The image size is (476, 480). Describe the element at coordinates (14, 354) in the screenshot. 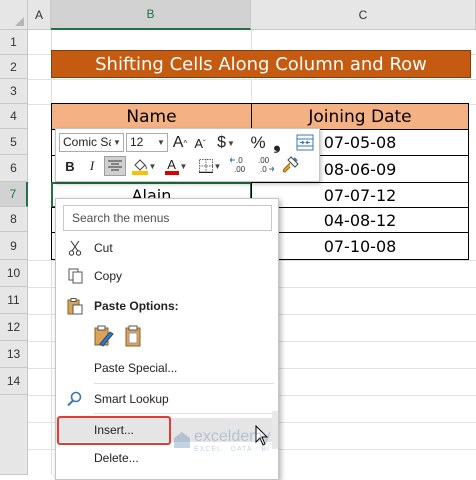

I see `row-header: 13` at that location.